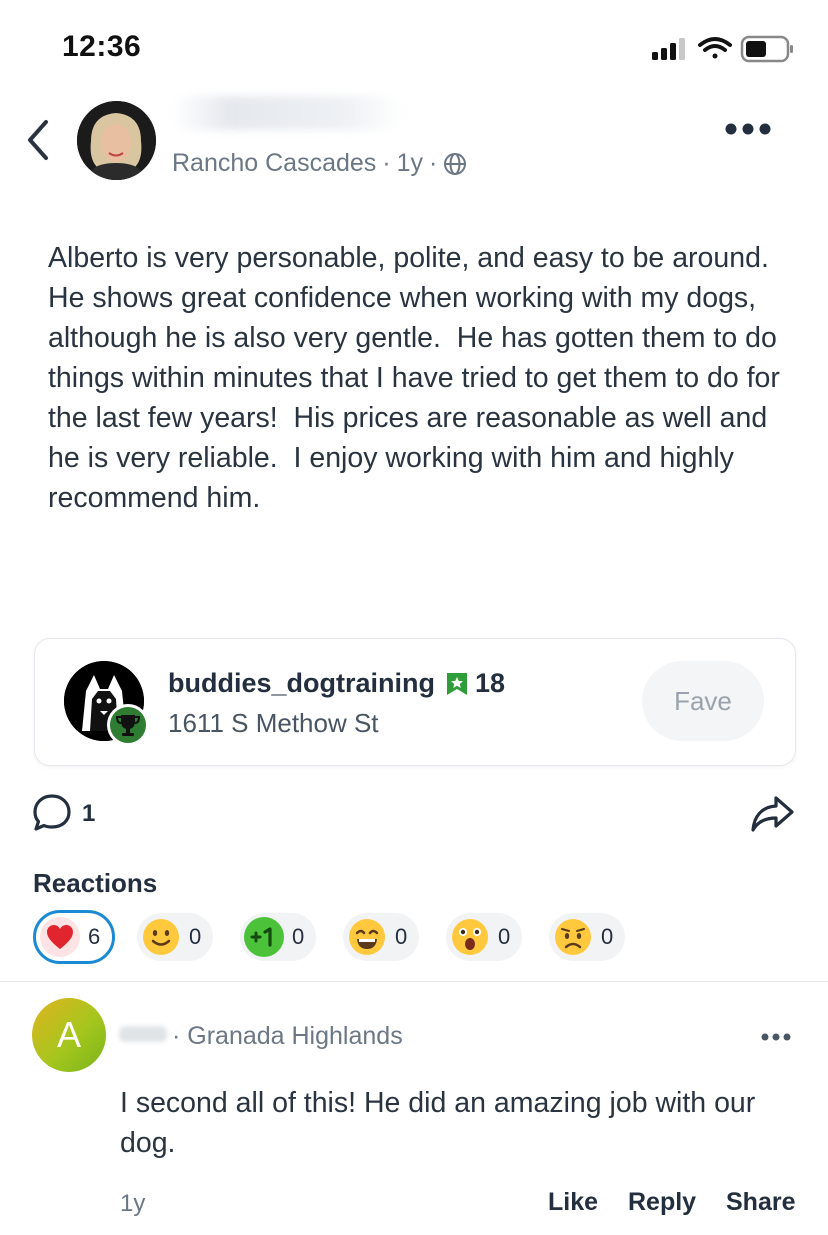 The height and width of the screenshot is (1235, 828). I want to click on reply-button: Reply, so click(662, 1202).